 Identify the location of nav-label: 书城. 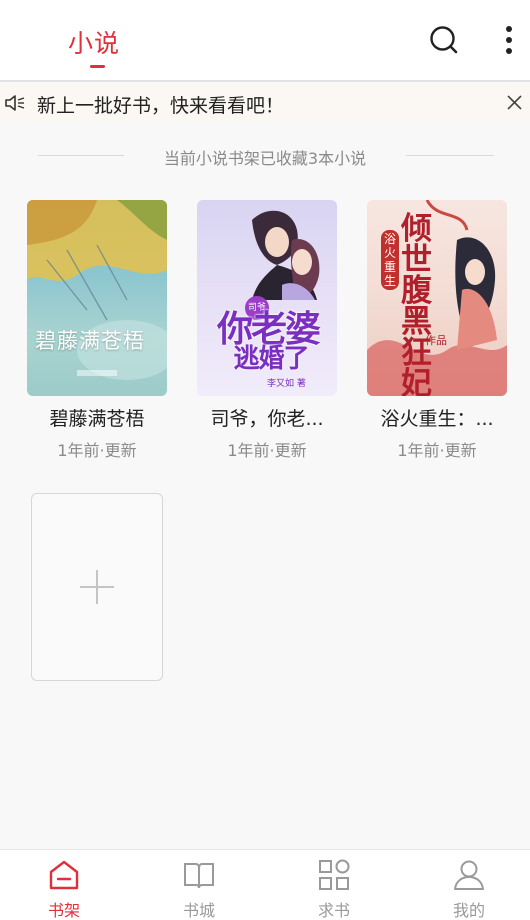
(198, 910).